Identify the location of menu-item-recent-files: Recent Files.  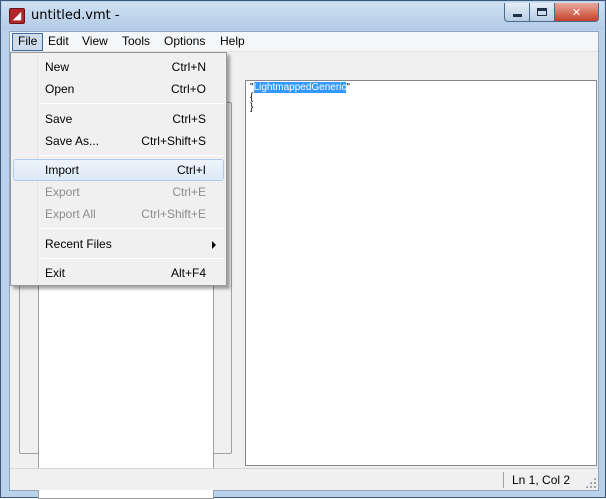
(118, 244).